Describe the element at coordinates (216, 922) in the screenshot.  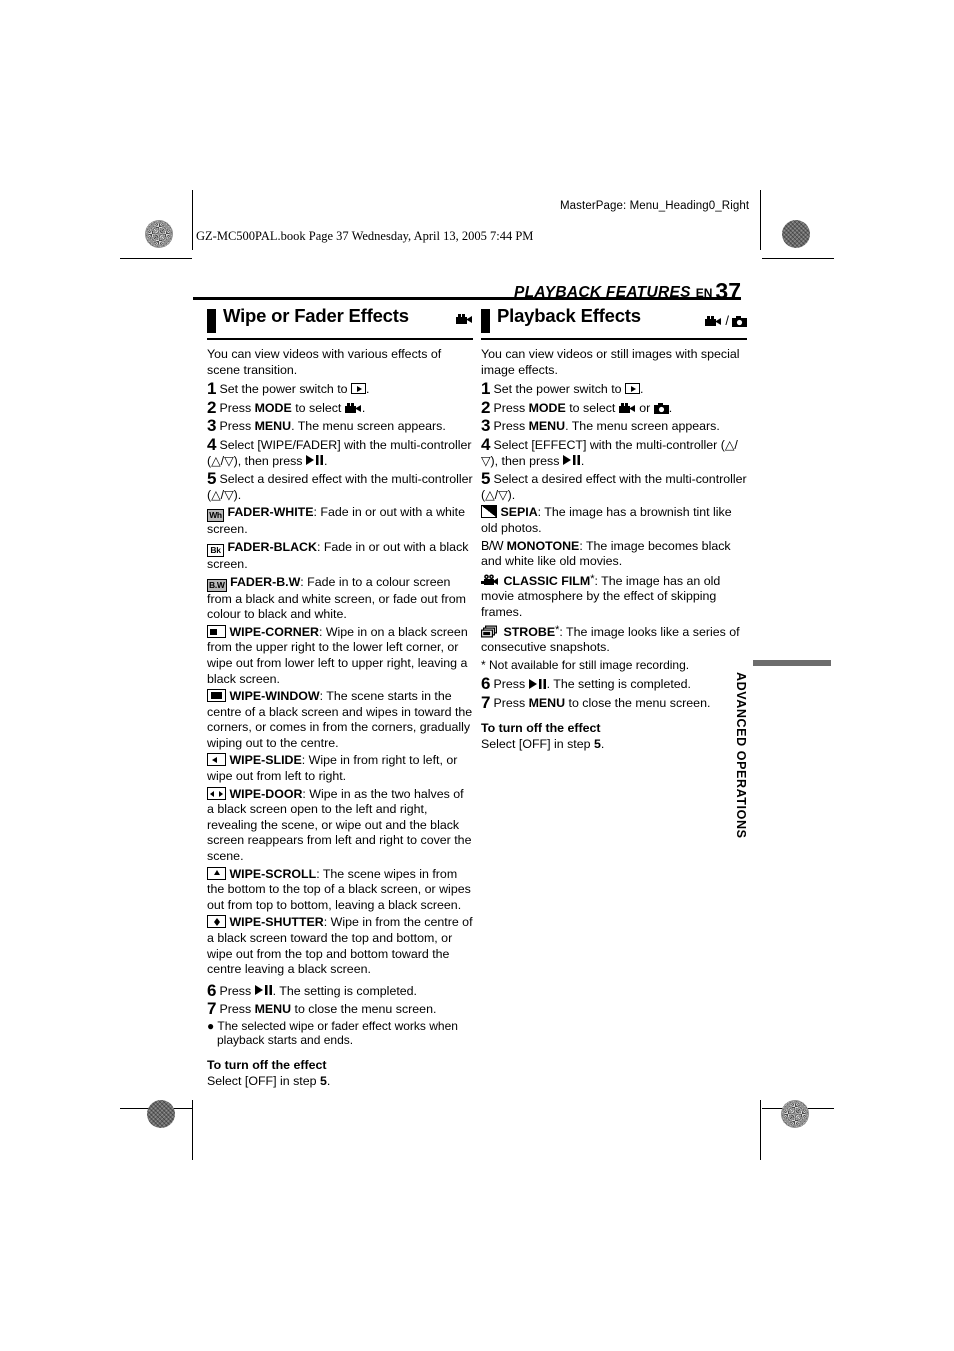
I see `wipe-shutter-icon` at that location.